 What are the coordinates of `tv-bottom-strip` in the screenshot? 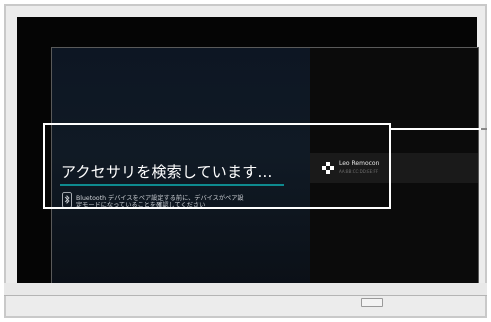 It's located at (245, 289).